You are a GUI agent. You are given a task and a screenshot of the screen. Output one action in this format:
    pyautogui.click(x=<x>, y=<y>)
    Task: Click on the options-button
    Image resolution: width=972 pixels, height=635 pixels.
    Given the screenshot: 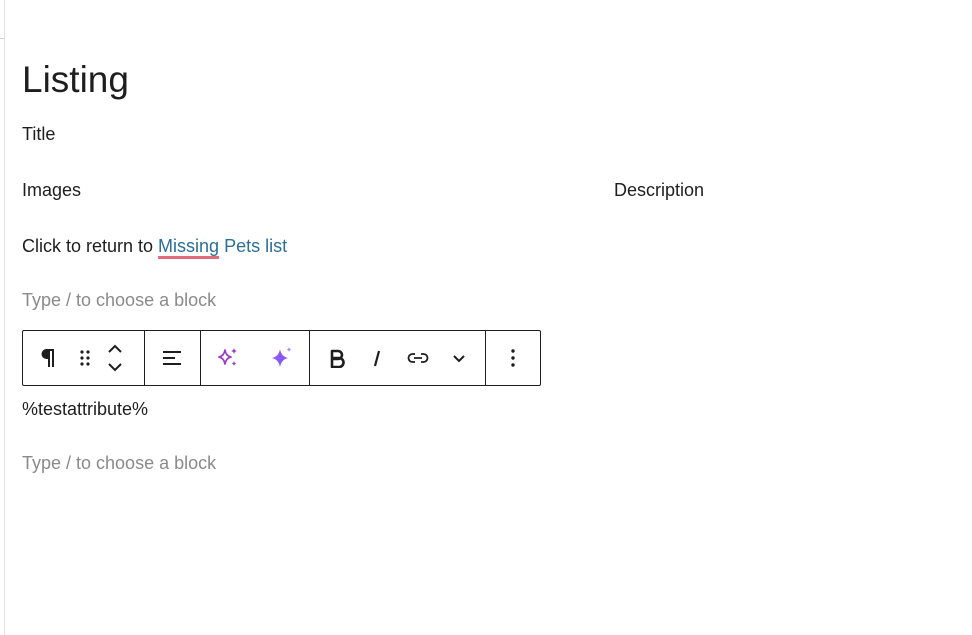 What is the action you would take?
    pyautogui.click(x=513, y=358)
    